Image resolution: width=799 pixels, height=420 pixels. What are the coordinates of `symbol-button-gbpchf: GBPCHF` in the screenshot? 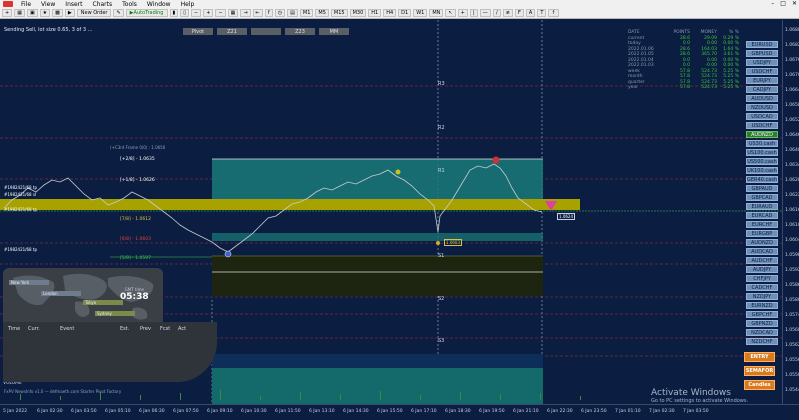 It's located at (762, 314).